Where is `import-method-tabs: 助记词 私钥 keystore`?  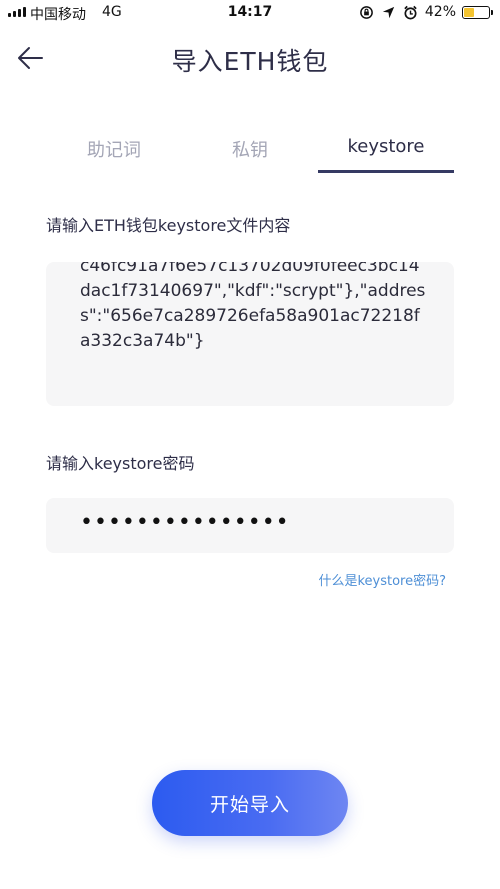 import-method-tabs: 助记词 私钥 keystore is located at coordinates (250, 156).